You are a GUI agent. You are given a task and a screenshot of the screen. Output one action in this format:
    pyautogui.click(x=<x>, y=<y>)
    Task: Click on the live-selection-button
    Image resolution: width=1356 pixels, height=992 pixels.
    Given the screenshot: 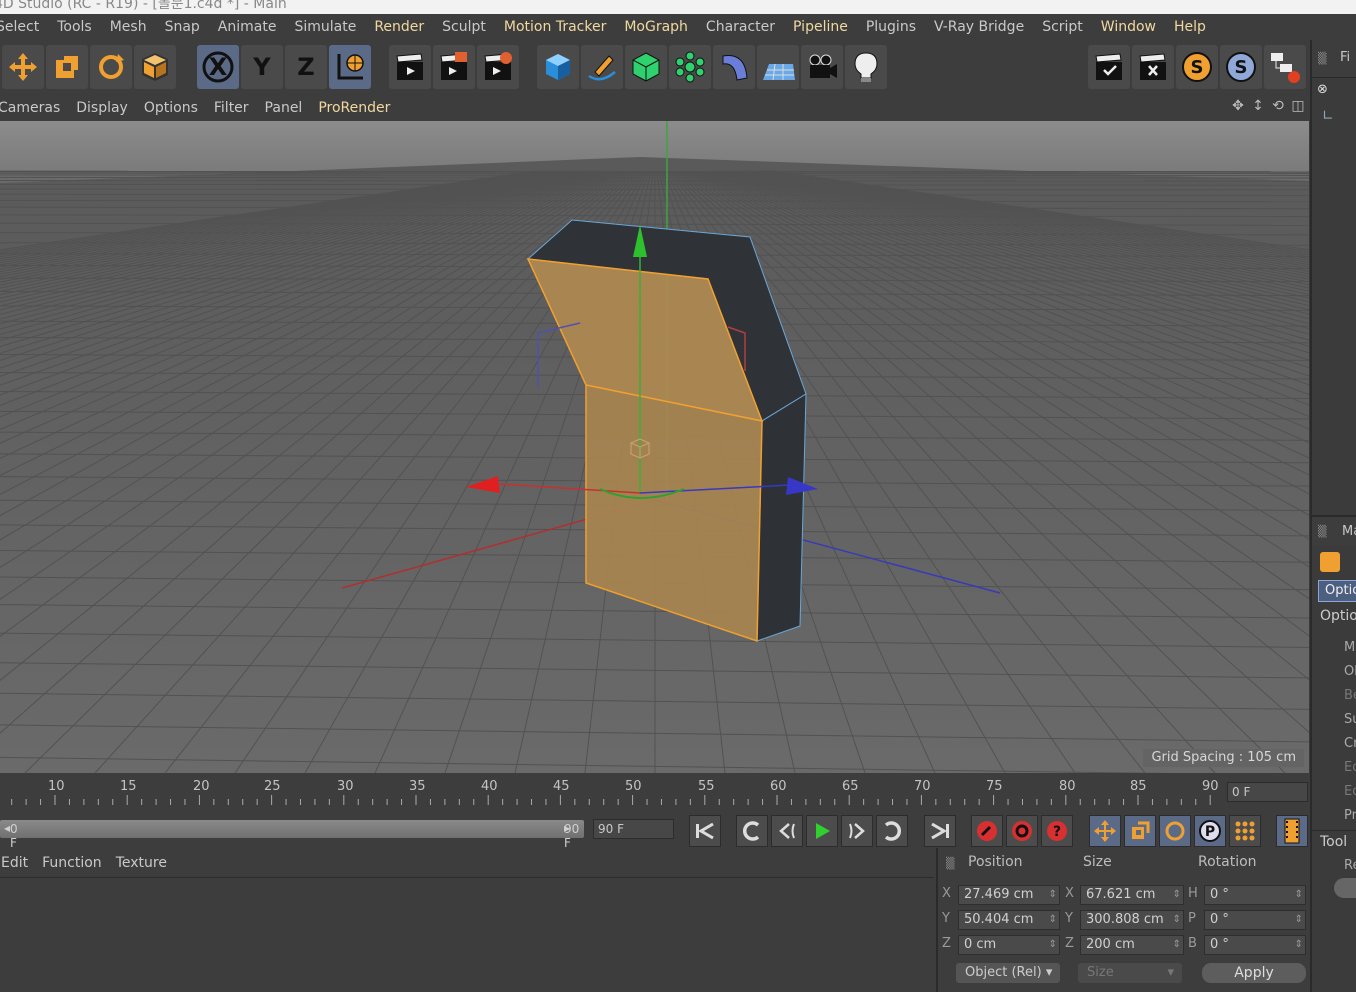 What is the action you would take?
    pyautogui.click(x=155, y=67)
    